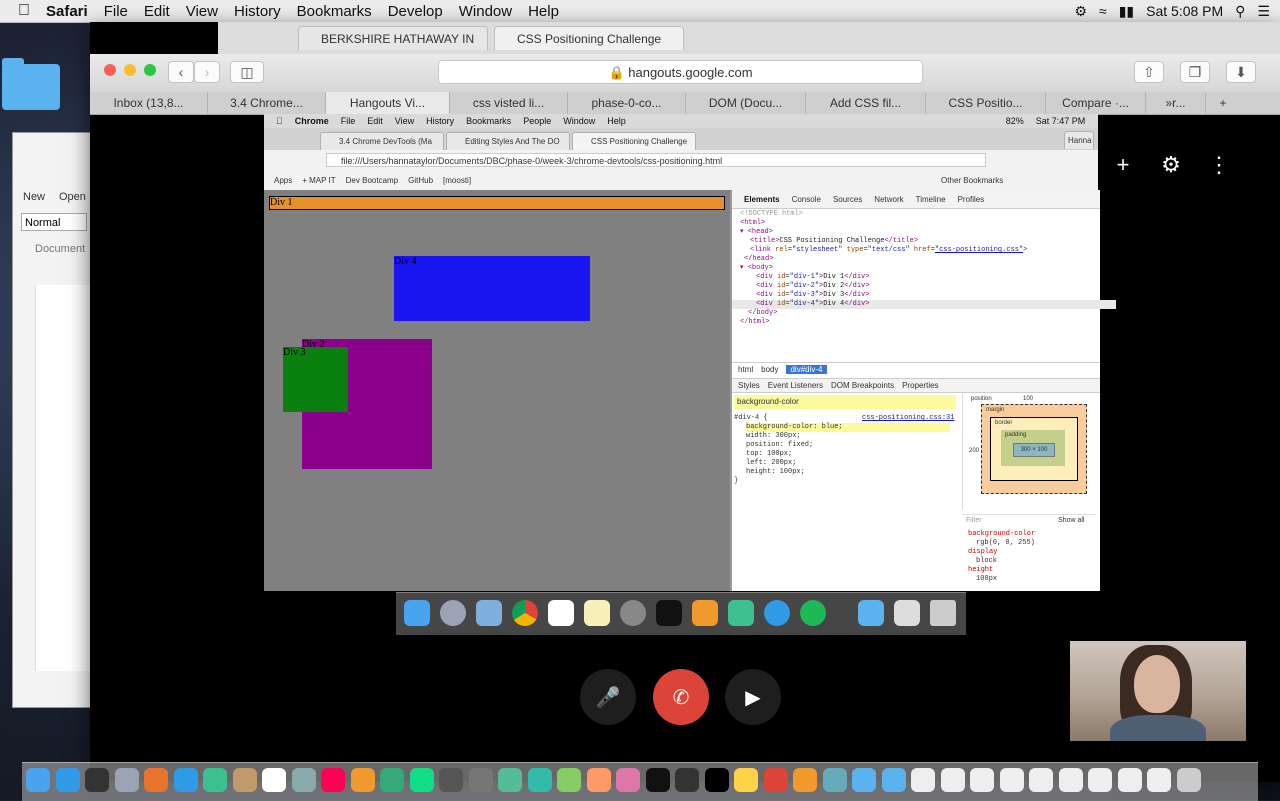 This screenshot has height=801, width=1280. What do you see at coordinates (608, 697) in the screenshot?
I see `mute-microphone-button: 🎤` at bounding box center [608, 697].